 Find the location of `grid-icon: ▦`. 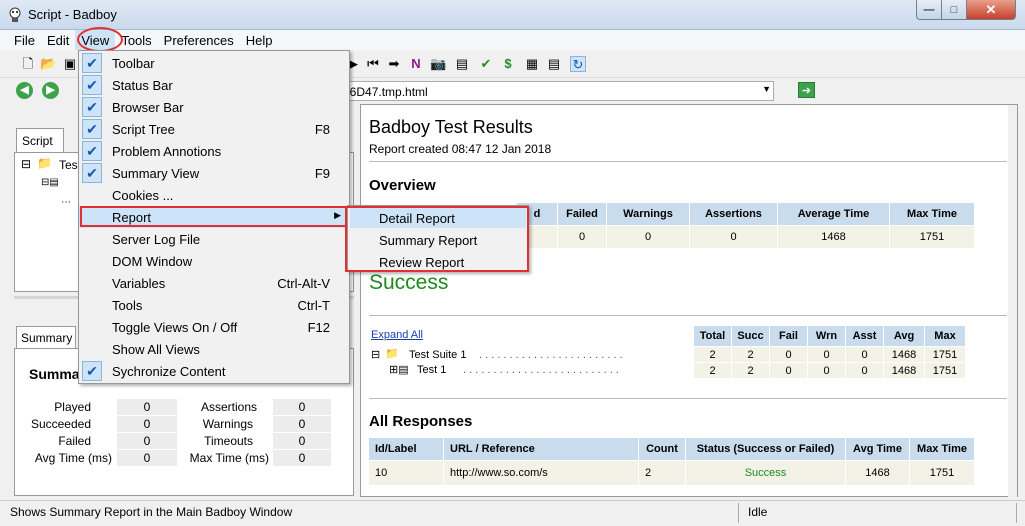

grid-icon: ▦ is located at coordinates (532, 64).